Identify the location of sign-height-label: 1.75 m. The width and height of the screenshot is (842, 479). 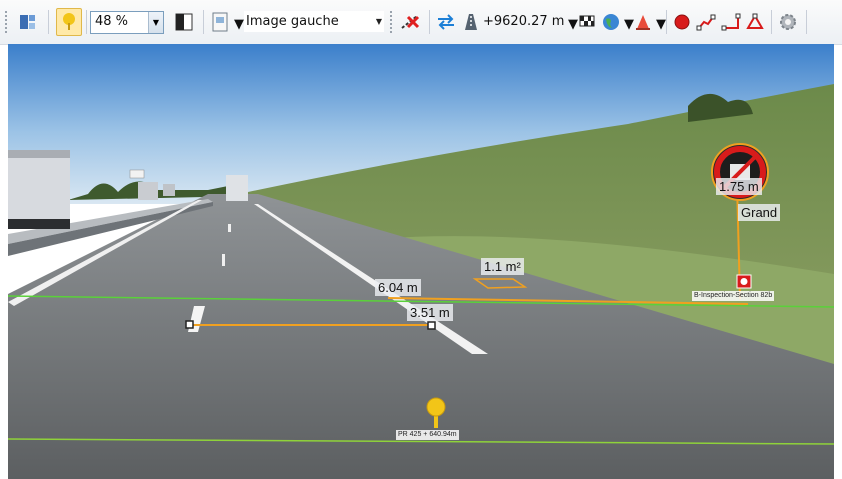
(739, 186).